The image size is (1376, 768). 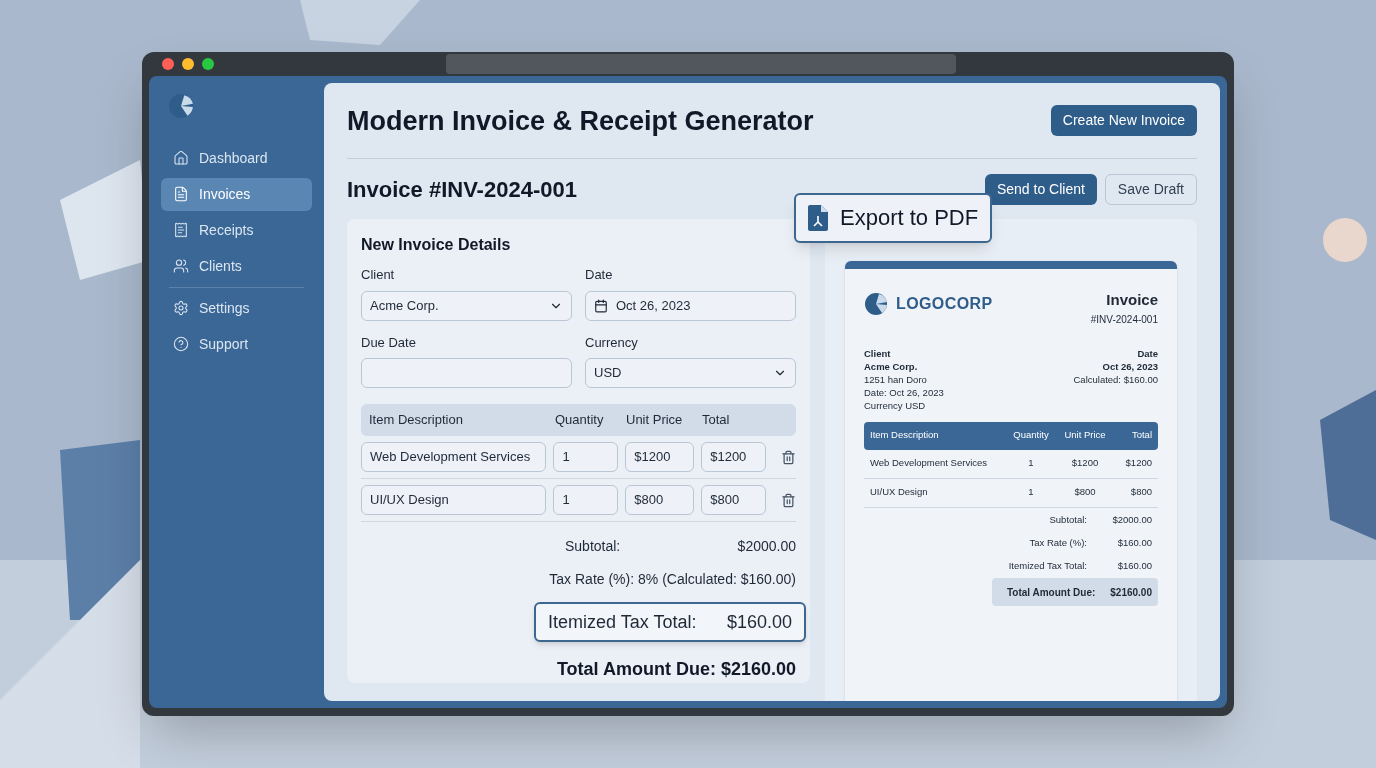 What do you see at coordinates (601, 305) in the screenshot?
I see `calendar-icon` at bounding box center [601, 305].